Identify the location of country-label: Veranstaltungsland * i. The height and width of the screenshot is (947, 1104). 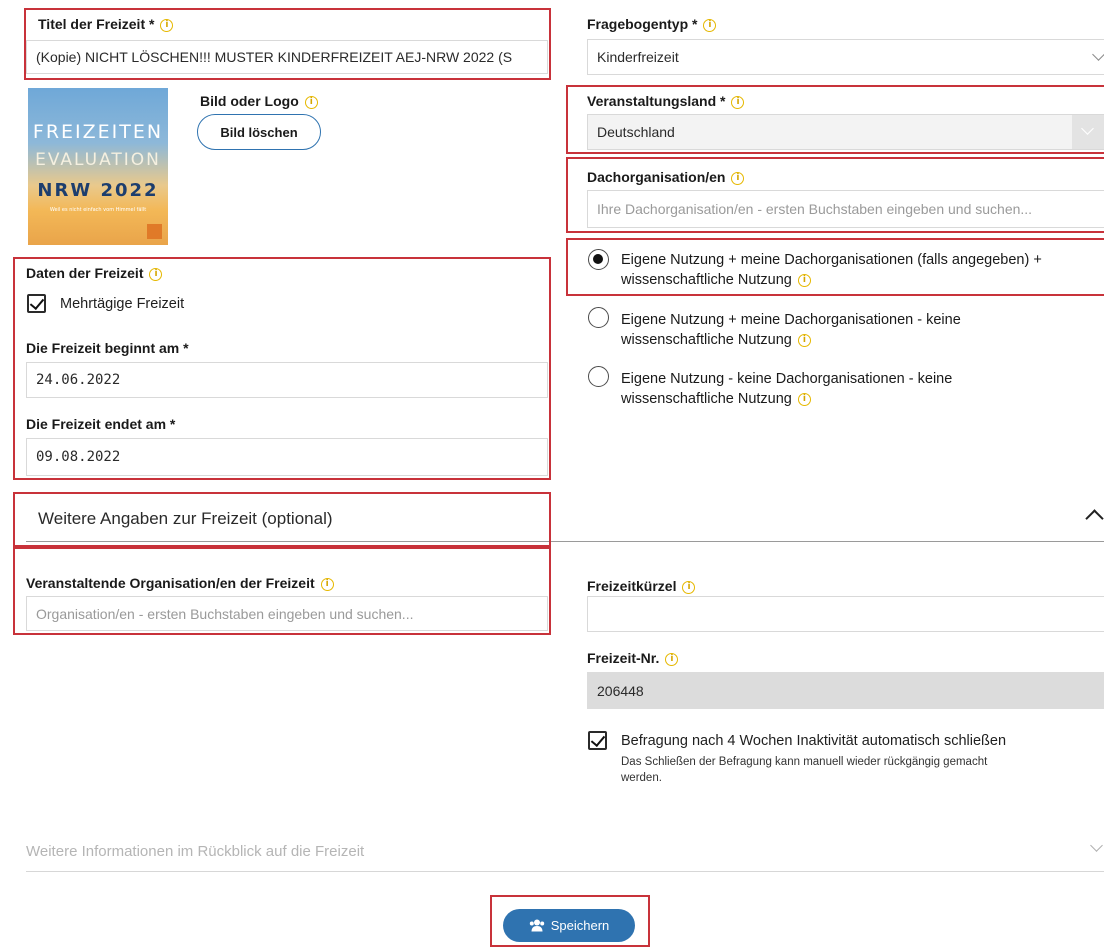
(666, 101).